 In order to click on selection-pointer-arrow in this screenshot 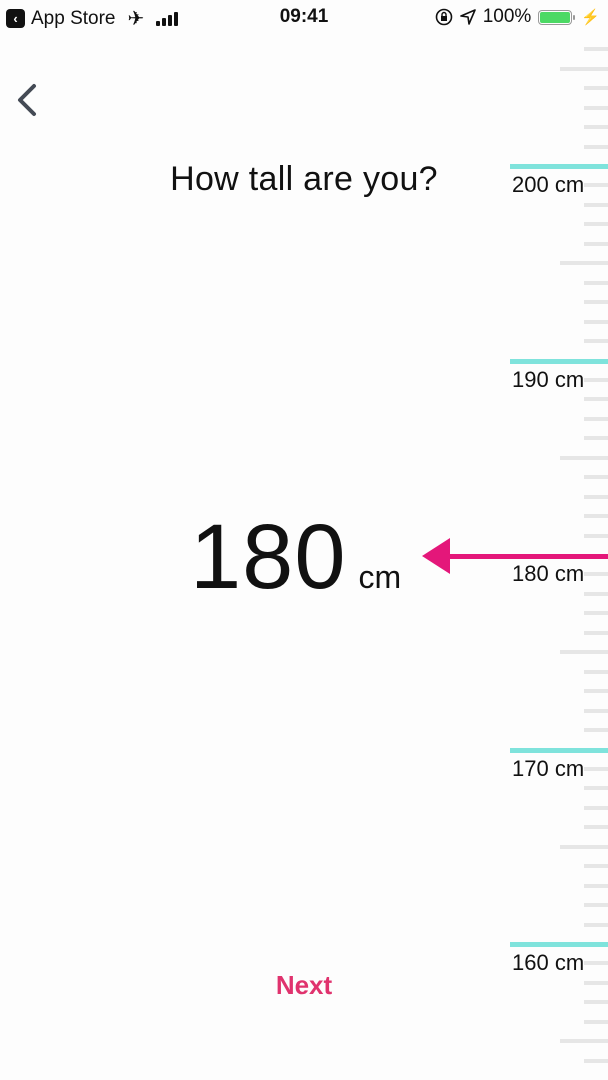, I will do `click(515, 556)`.